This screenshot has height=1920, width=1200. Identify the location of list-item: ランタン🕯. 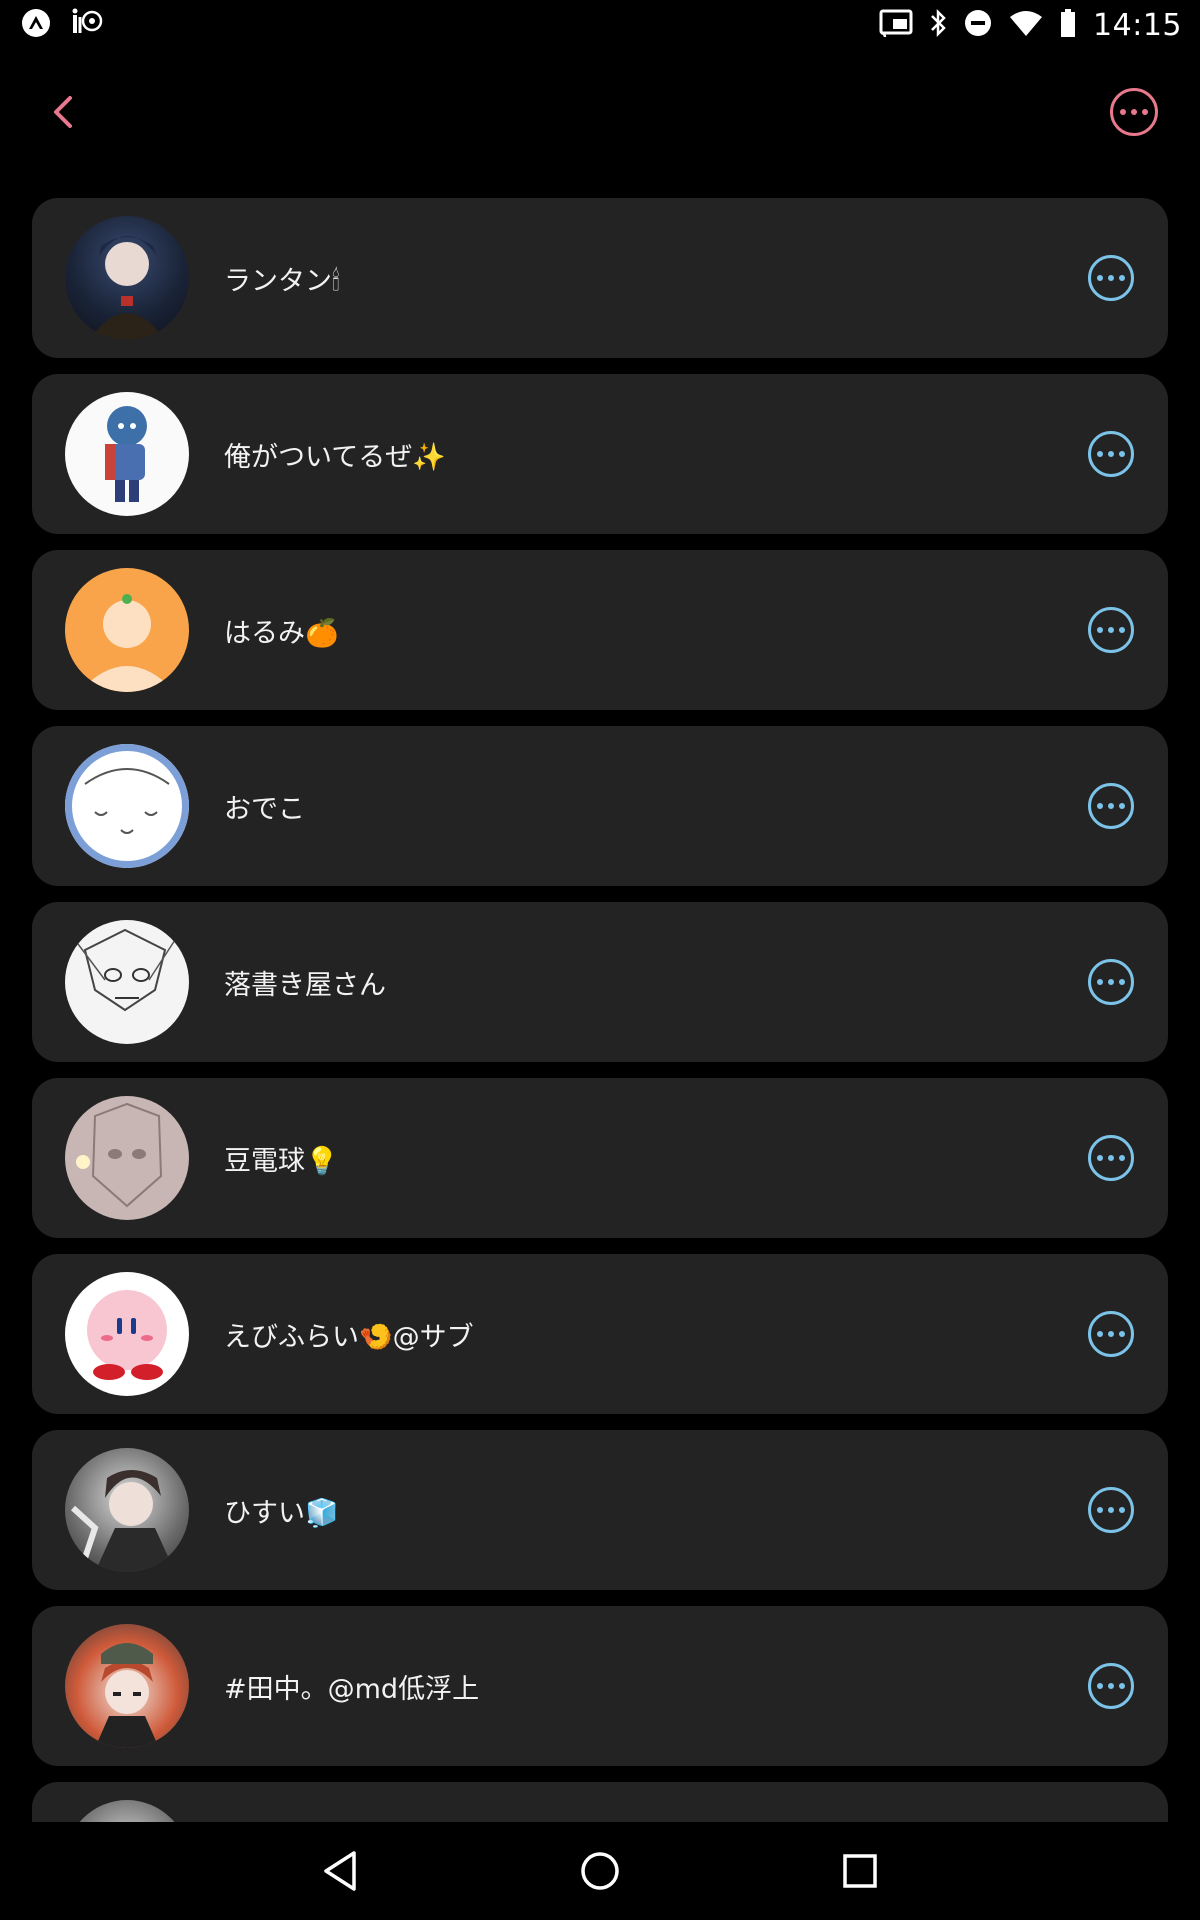
(600, 278).